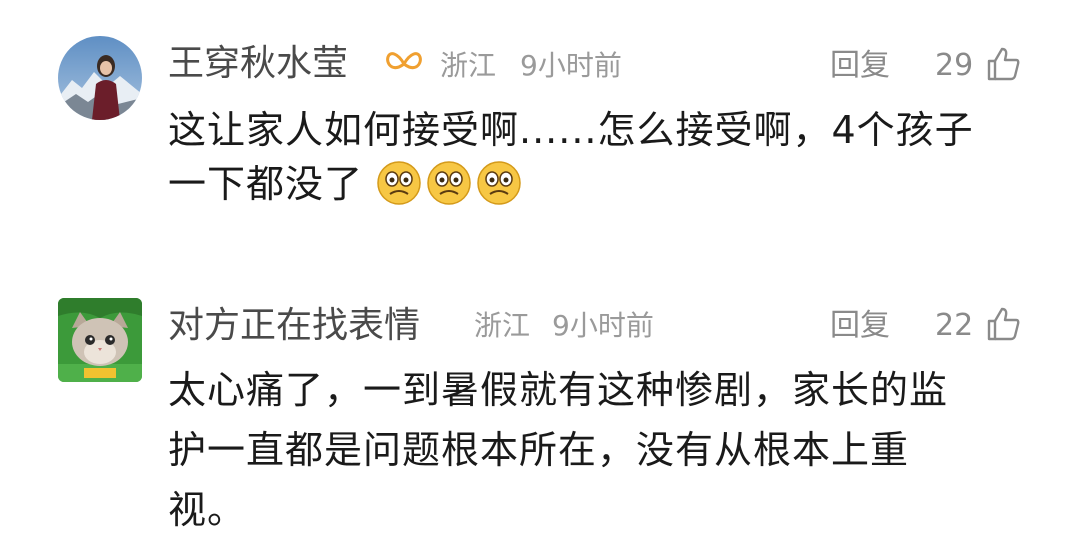 The height and width of the screenshot is (557, 1080). I want to click on username: 王穿秋水莹, so click(258, 64).